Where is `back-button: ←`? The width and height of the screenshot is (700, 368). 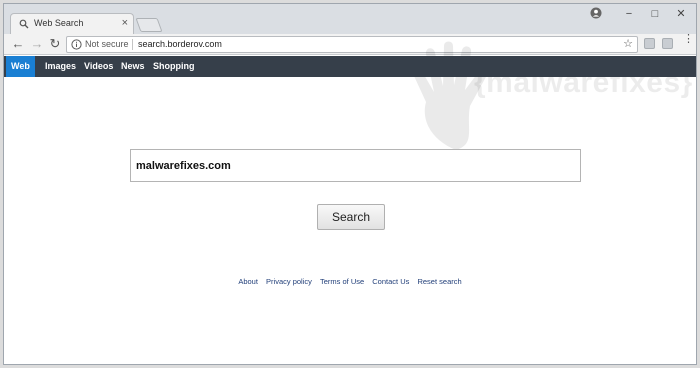 back-button: ← is located at coordinates (18, 44).